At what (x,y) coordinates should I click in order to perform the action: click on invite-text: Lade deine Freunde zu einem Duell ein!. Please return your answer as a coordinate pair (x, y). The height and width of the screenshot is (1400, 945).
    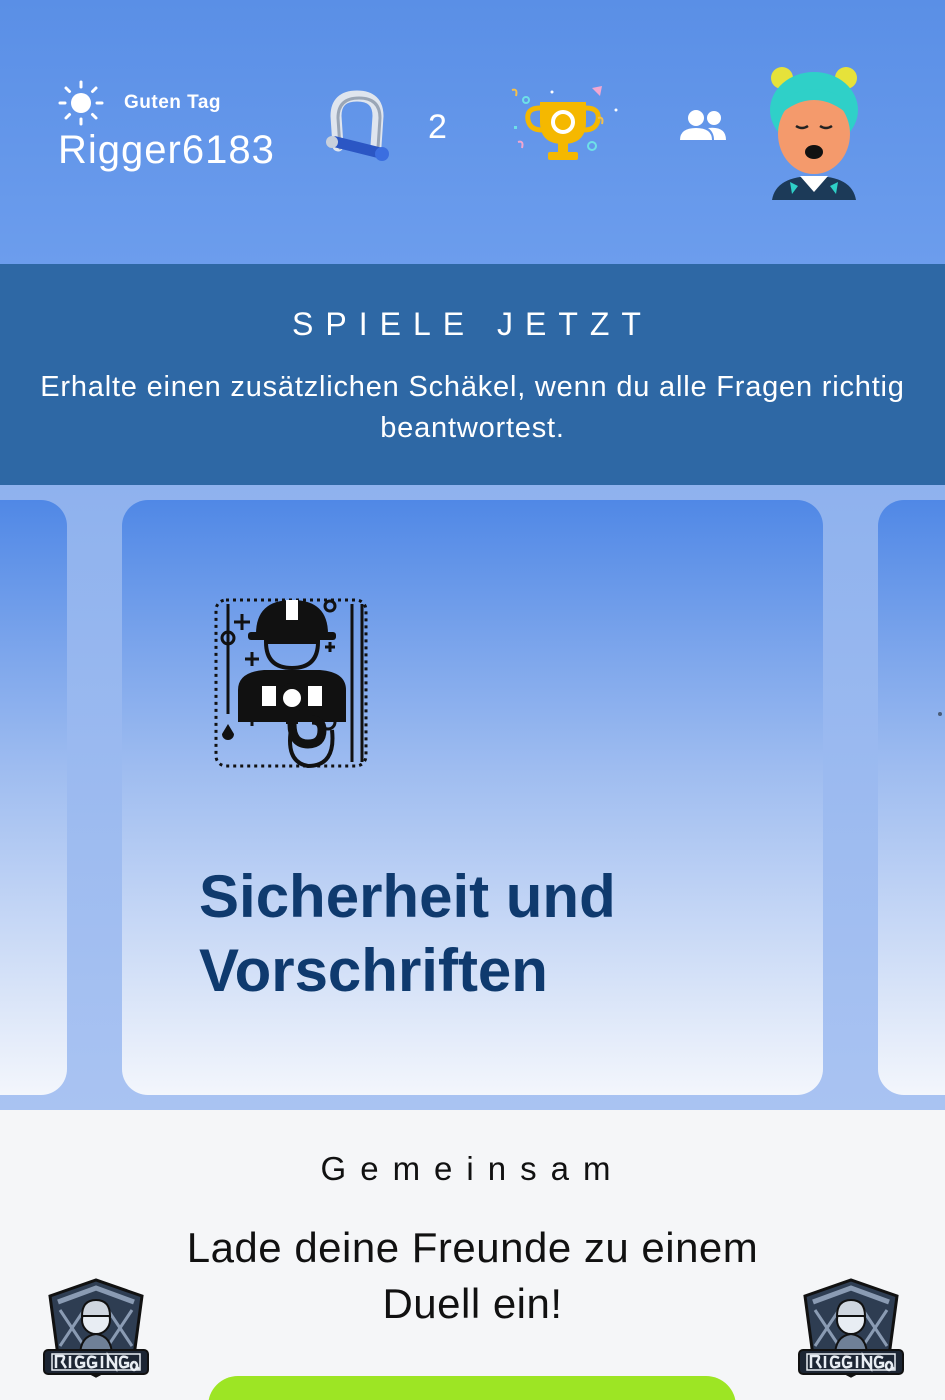
    Looking at the image, I should click on (472, 1275).